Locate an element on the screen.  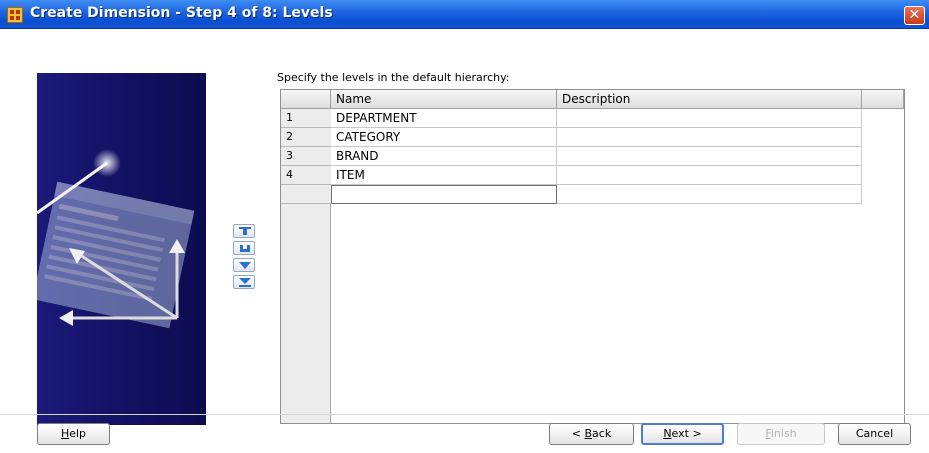
move-to-bottom-button is located at coordinates (244, 282).